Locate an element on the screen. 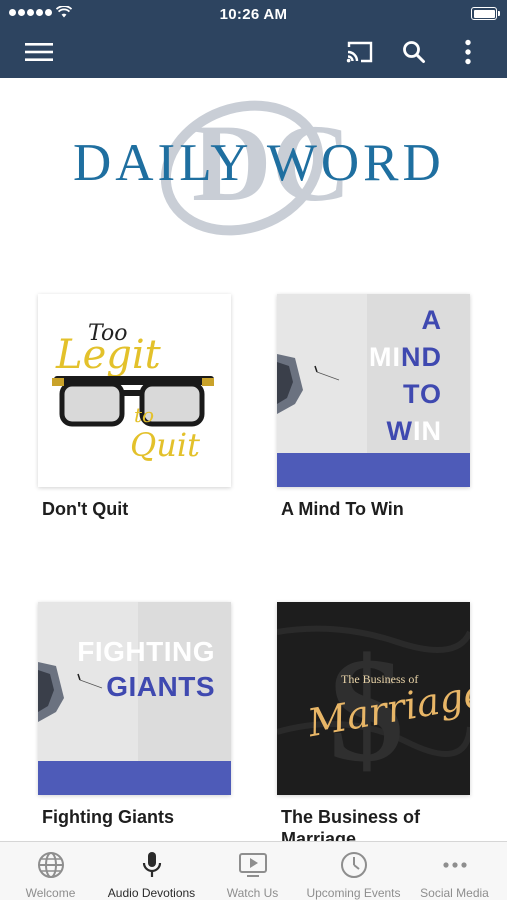 This screenshot has height=900, width=507. art-text-fighting: FIGHTING is located at coordinates (146, 651).